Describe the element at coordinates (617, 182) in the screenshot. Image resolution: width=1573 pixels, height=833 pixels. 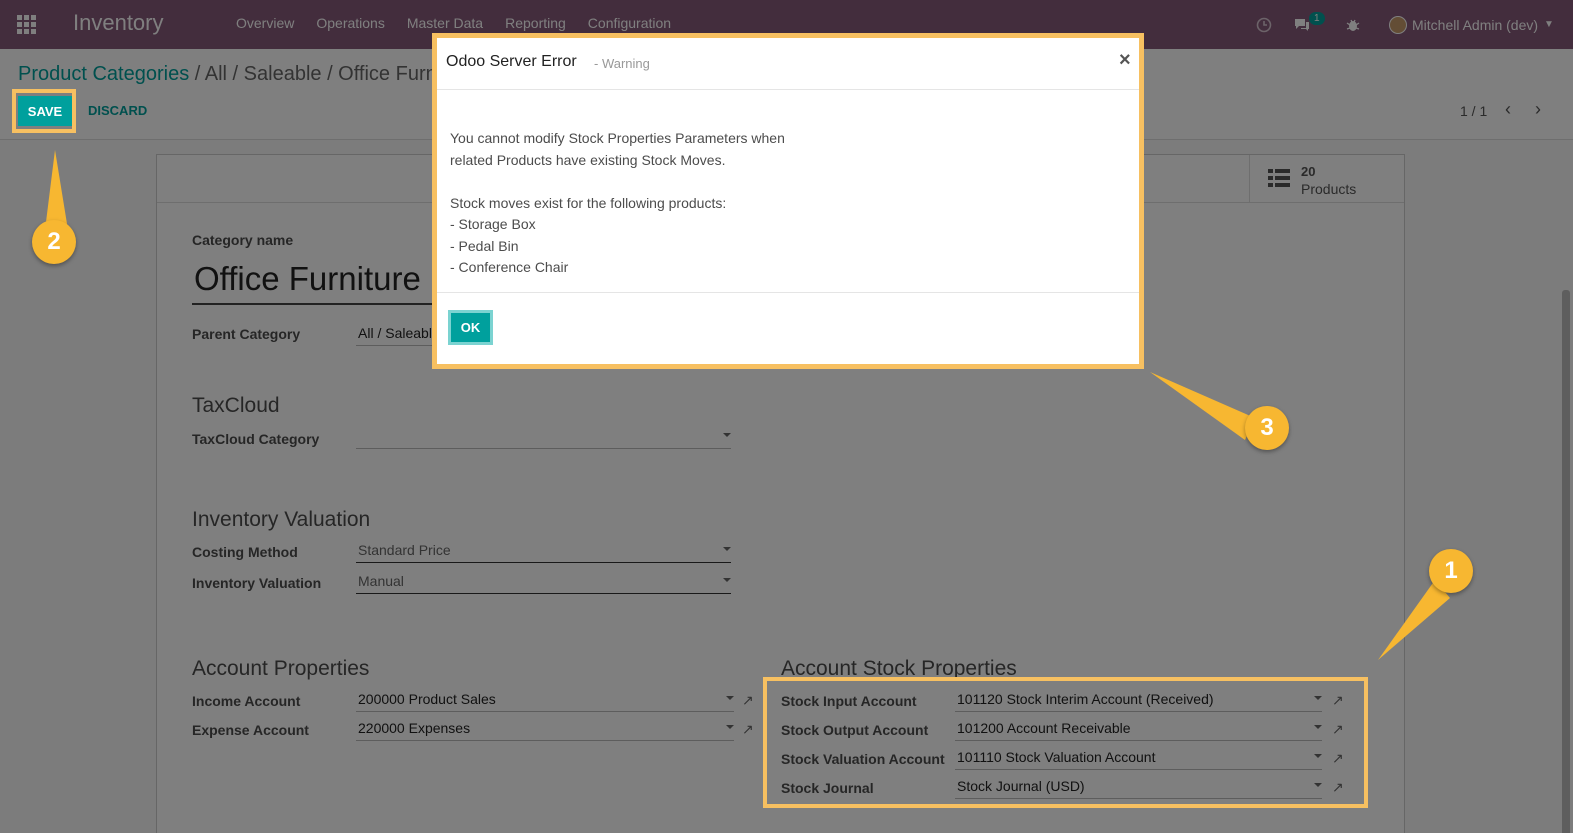
I see `dialog-line` at that location.